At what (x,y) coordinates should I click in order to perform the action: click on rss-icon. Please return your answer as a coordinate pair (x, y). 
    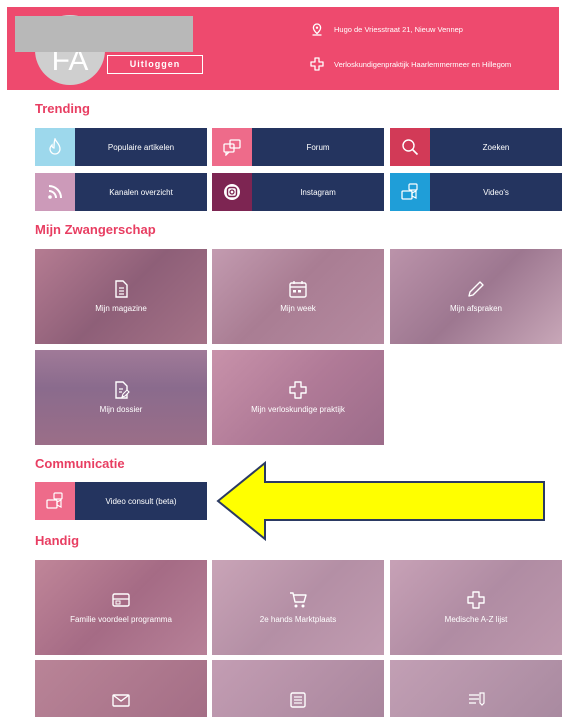
    Looking at the image, I should click on (55, 192).